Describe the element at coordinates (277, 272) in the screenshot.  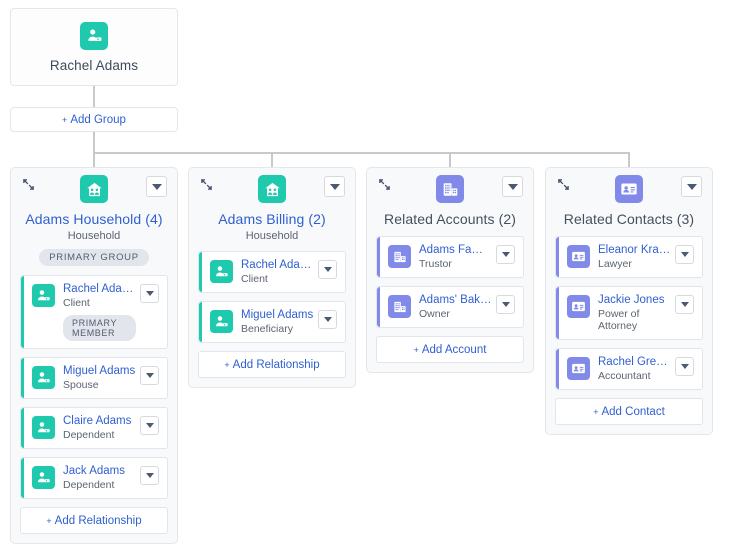
I see `member-text: Rachel Adams Client` at that location.